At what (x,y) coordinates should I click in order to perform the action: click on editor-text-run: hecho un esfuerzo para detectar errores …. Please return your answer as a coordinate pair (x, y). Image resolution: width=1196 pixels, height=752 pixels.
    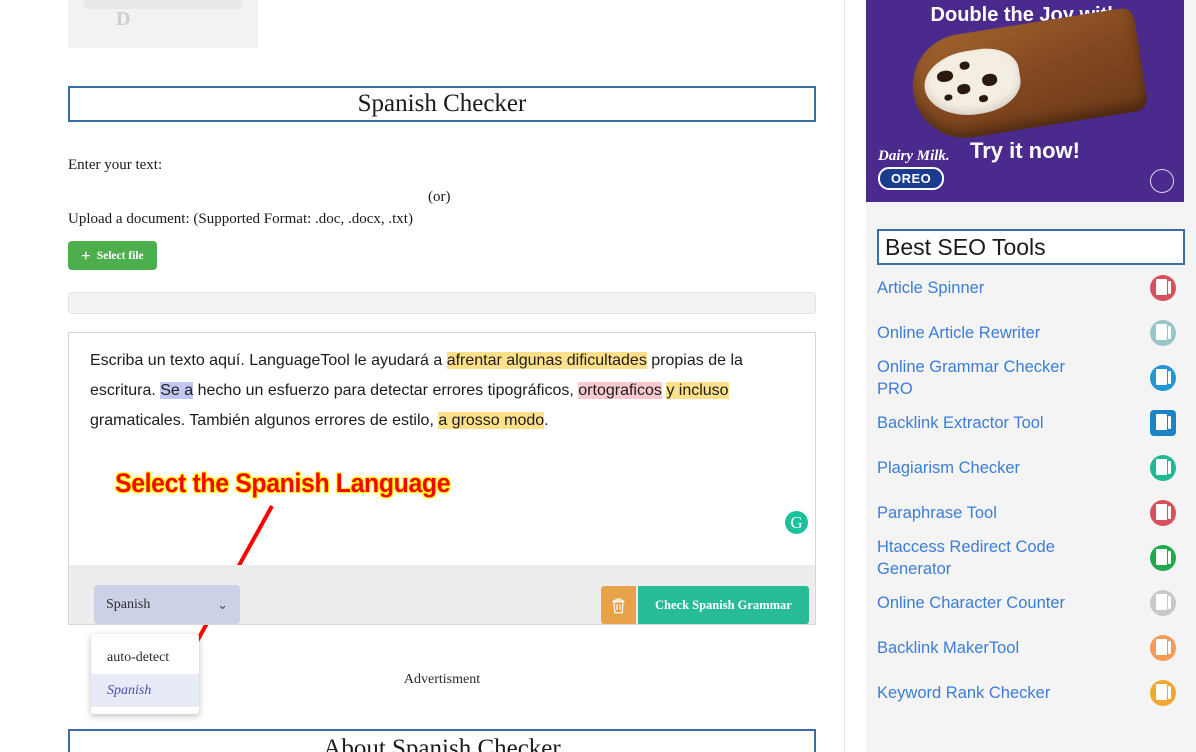
    Looking at the image, I should click on (386, 390).